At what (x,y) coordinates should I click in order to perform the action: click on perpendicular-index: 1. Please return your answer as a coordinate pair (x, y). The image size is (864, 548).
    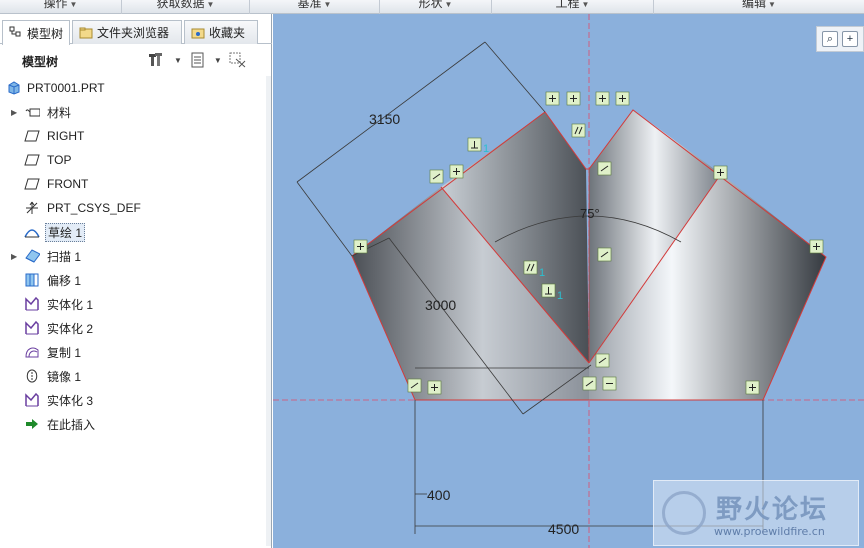
    Looking at the image, I should click on (486, 149).